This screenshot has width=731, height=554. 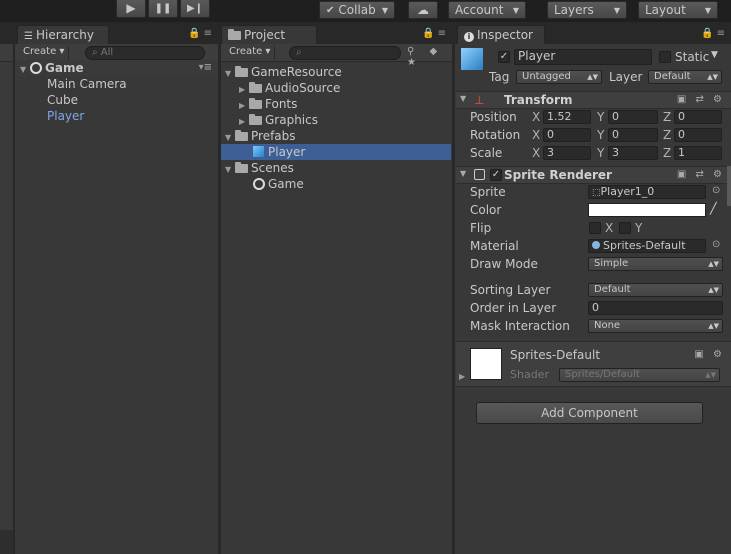 I want to click on hierarchy-search-input: ⌕ All, so click(x=145, y=53).